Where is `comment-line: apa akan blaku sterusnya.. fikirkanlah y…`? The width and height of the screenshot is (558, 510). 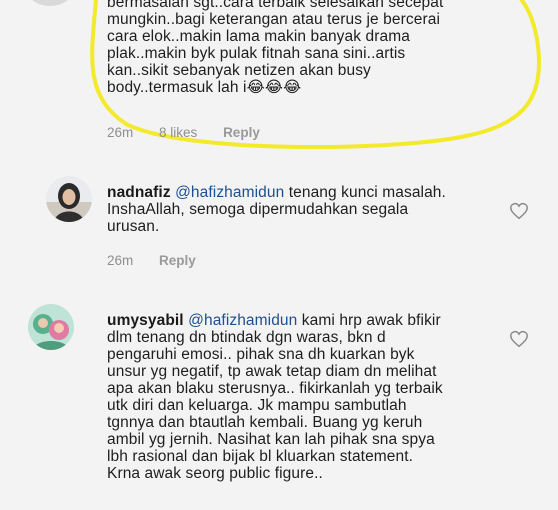 comment-line: apa akan blaku sterusnya.. fikirkanlah y… is located at coordinates (275, 388).